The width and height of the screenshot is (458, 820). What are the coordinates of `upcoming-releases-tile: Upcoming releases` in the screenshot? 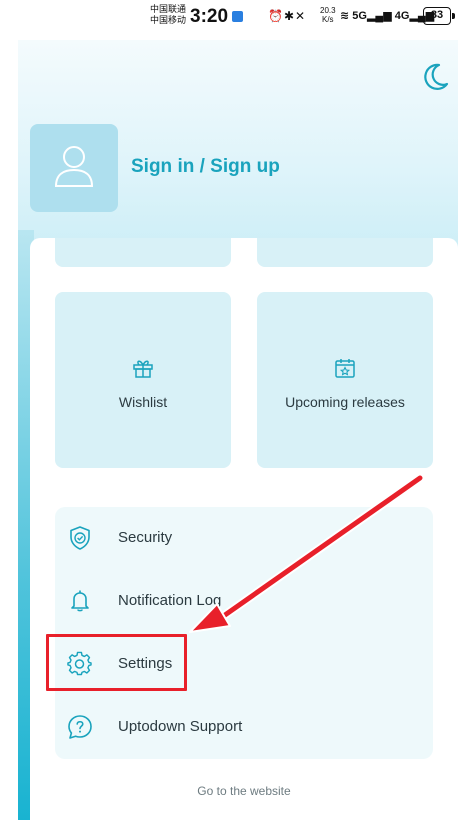 It's located at (345, 380).